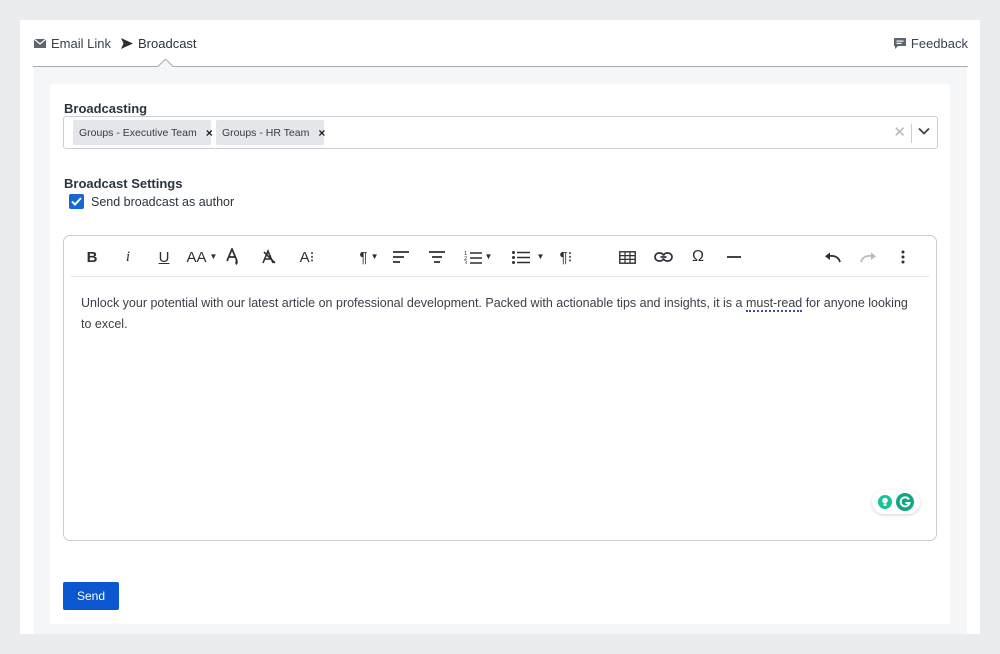  Describe the element at coordinates (167, 43) in the screenshot. I see `tab-broadcast-label: Broadcast` at that location.